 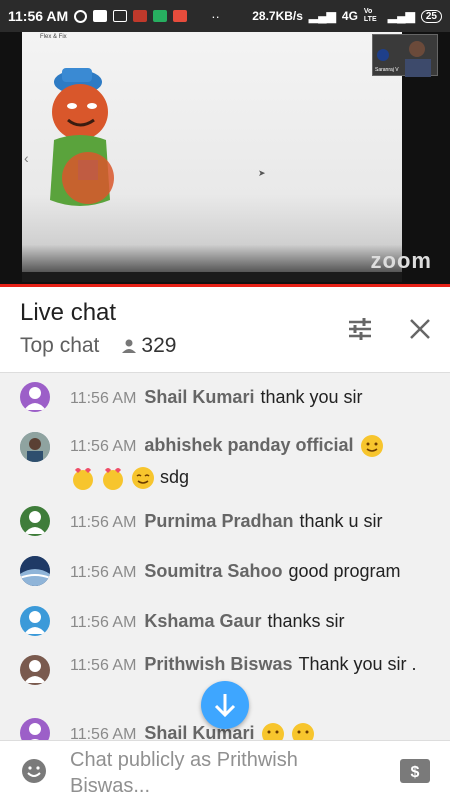 I want to click on chat-mode-label: Top chat, so click(x=59, y=346).